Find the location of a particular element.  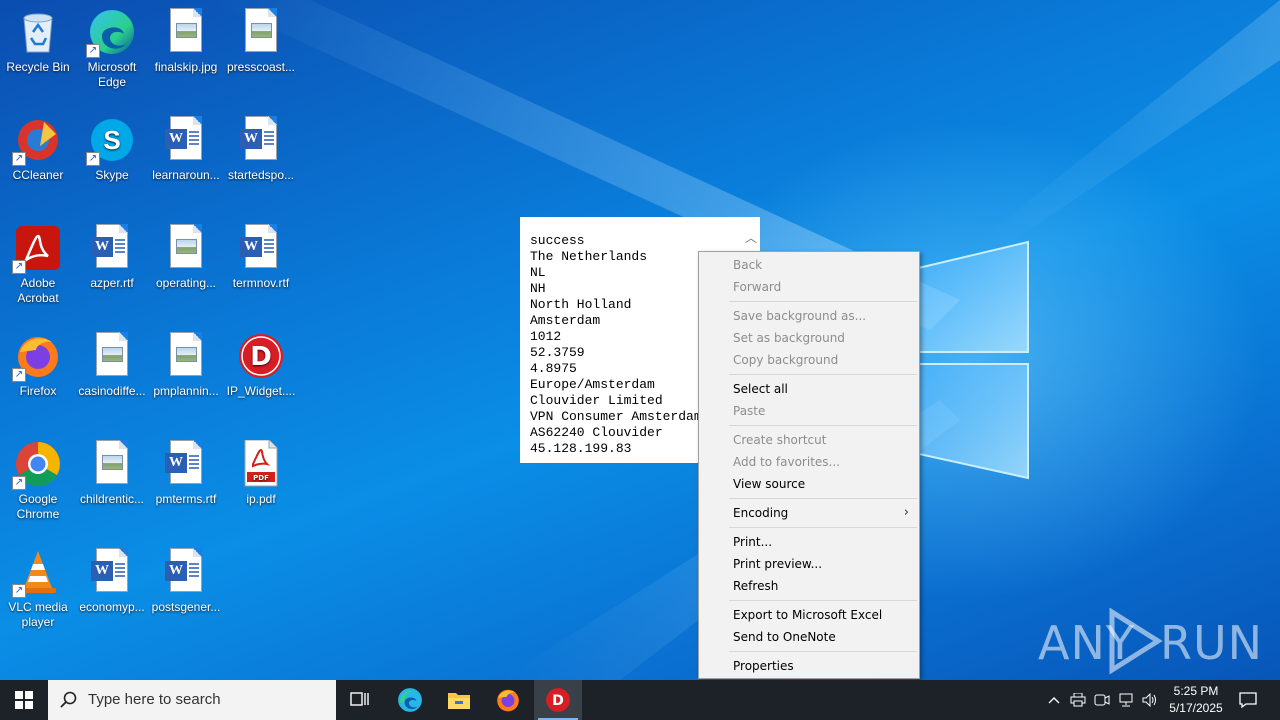

menu-item-send-to-onenote: Send to OneNote is located at coordinates (809, 637).